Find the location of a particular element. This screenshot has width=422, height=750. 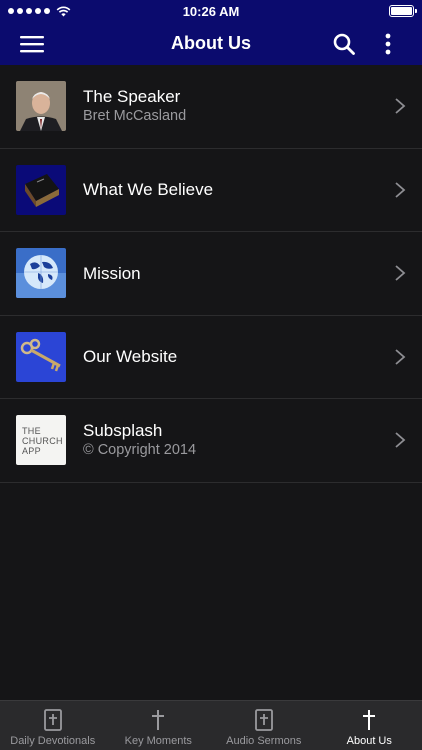

list-item-title: The Speaker is located at coordinates (132, 97).